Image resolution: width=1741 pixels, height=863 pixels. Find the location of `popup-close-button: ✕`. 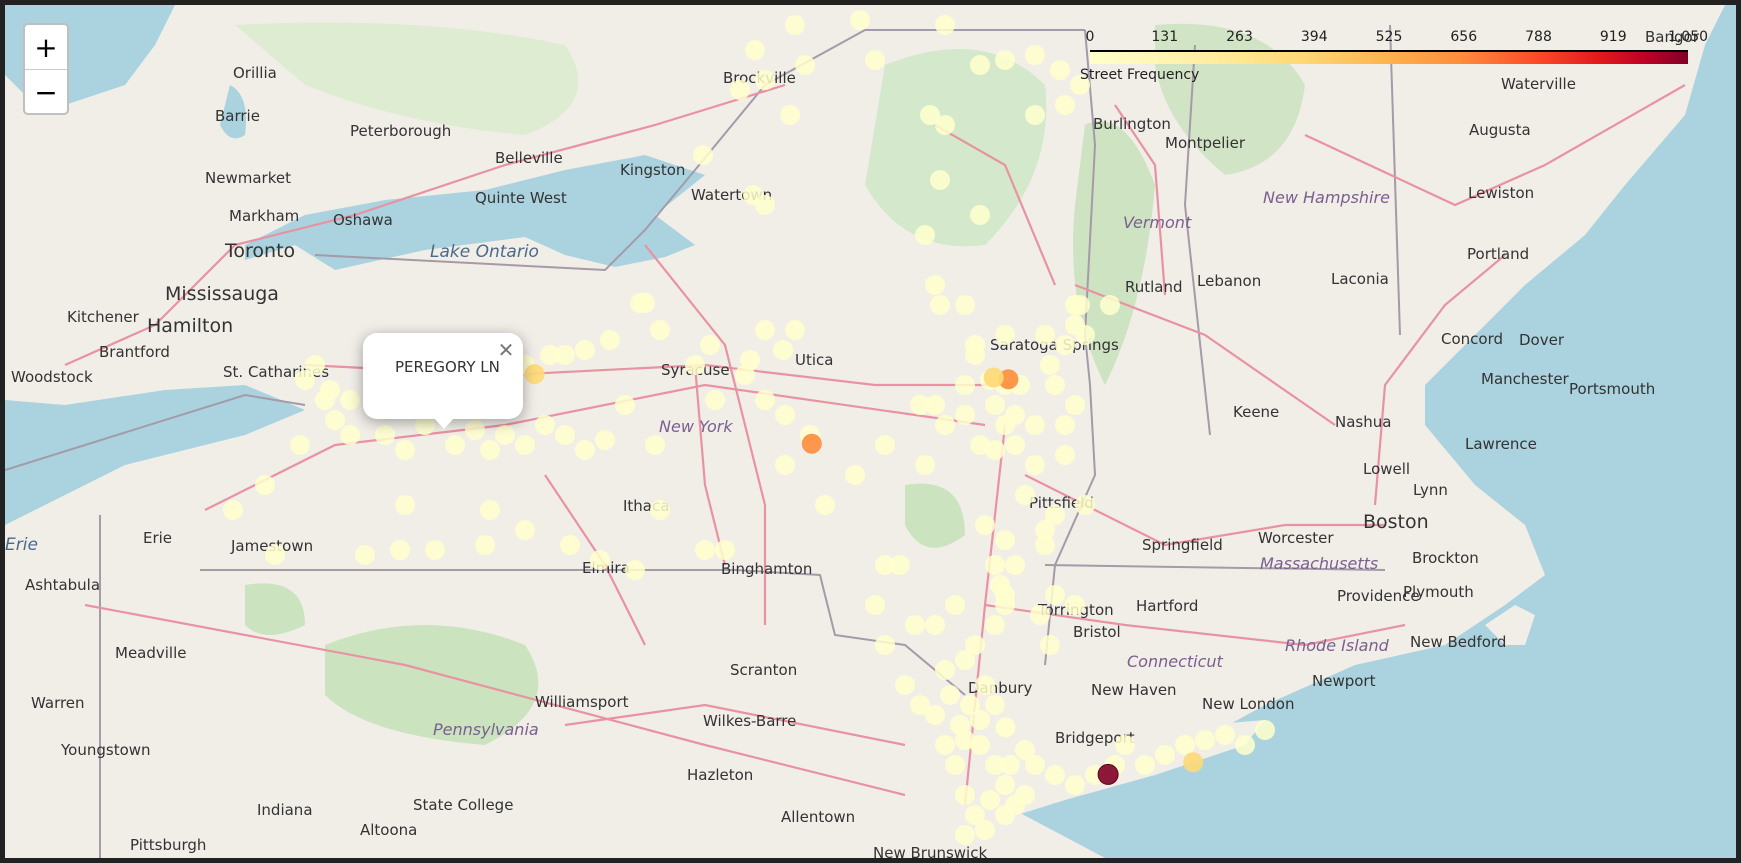

popup-close-button: ✕ is located at coordinates (506, 350).